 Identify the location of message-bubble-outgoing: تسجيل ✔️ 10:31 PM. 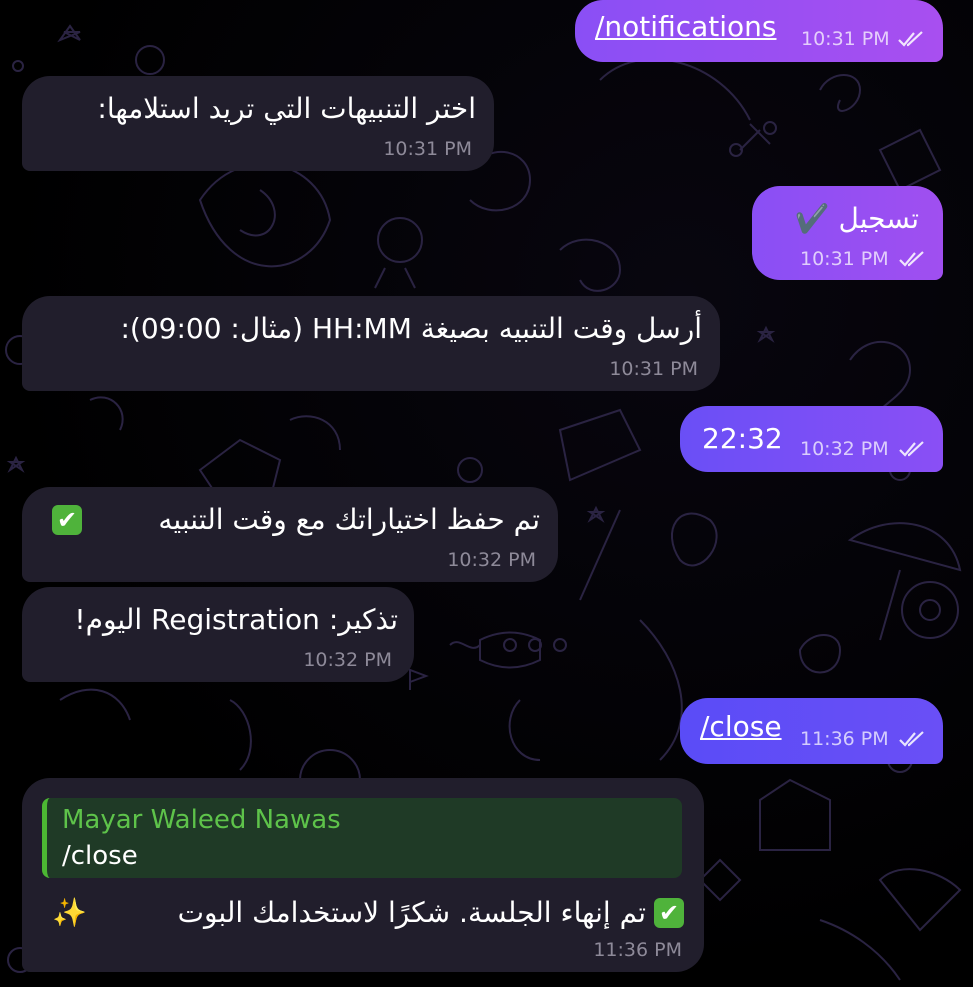
(847, 233).